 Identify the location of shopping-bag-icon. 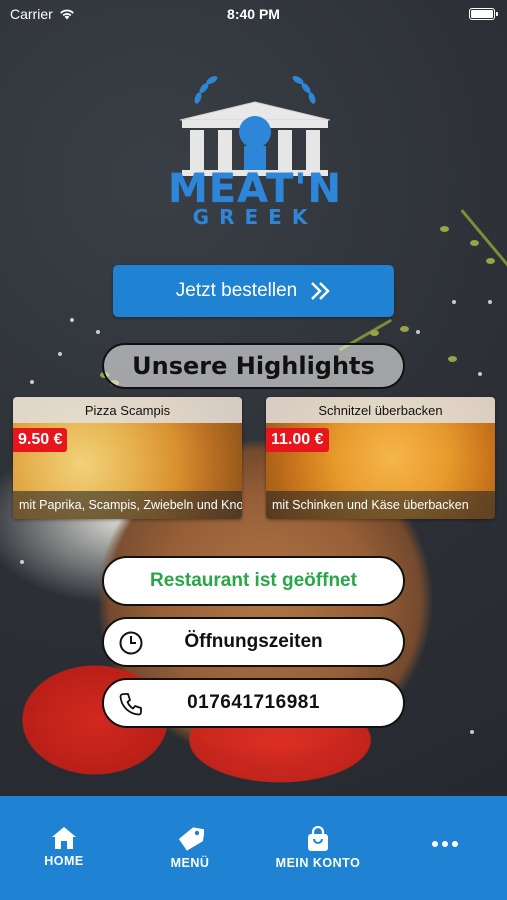
(318, 838).